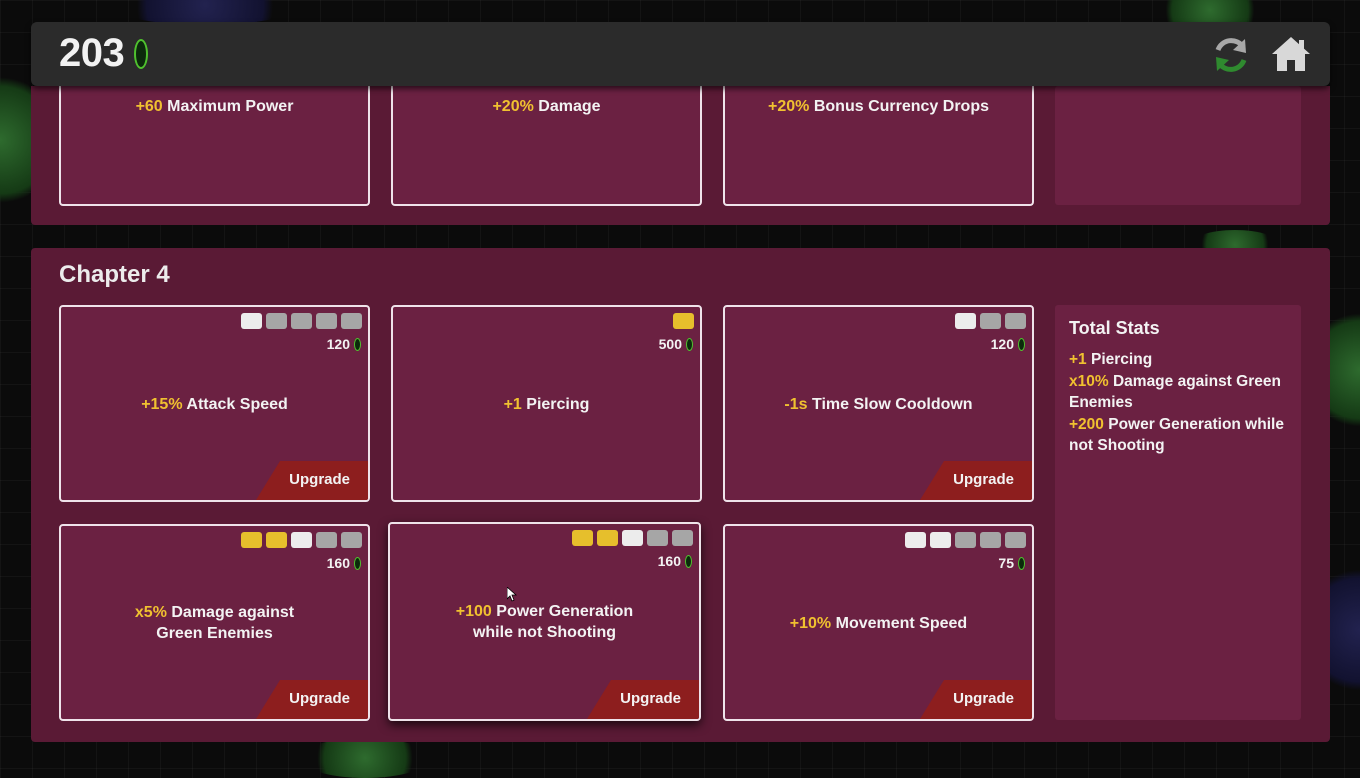  I want to click on upgrade-card-time-slow-cooldown: 120 -1s Time Slow Cooldown Upgrade, so click(878, 403).